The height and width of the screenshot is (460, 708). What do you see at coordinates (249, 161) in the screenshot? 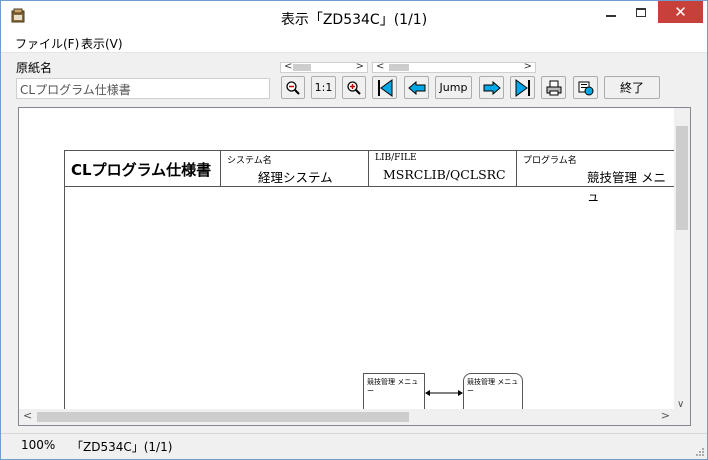
I see `system-label: システム名` at bounding box center [249, 161].